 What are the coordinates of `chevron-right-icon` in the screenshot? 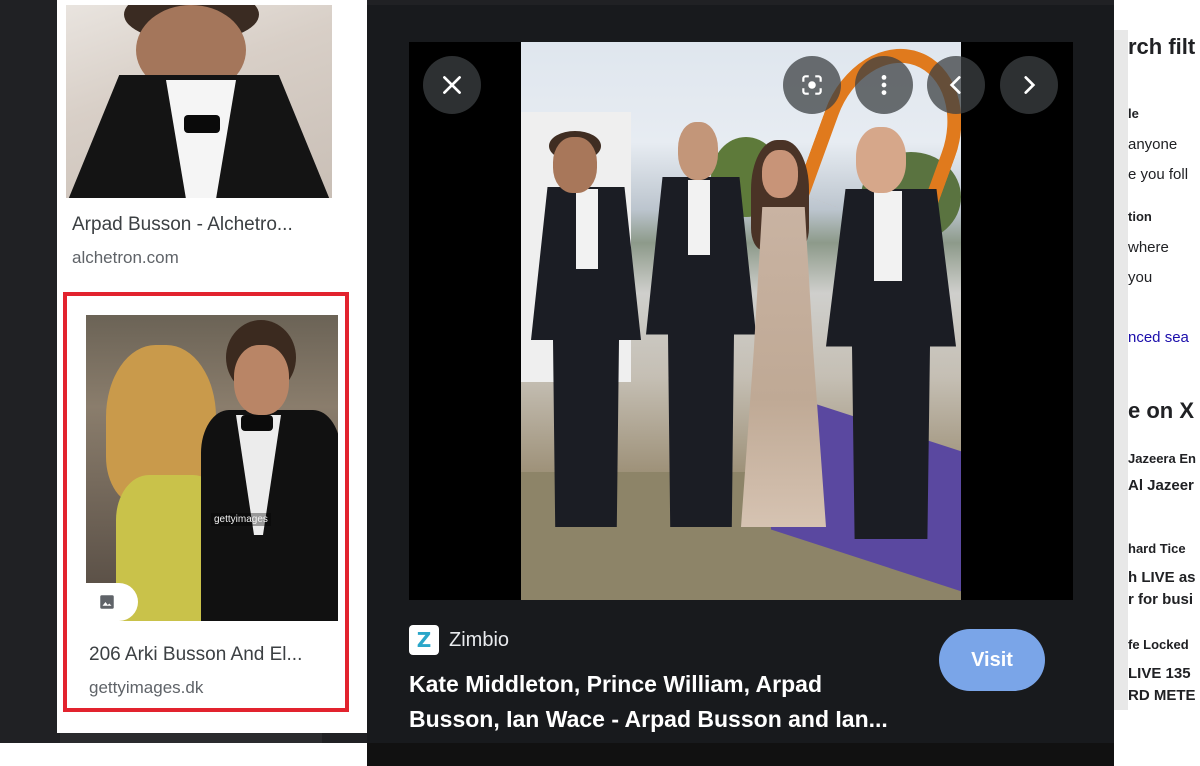 It's located at (1030, 85).